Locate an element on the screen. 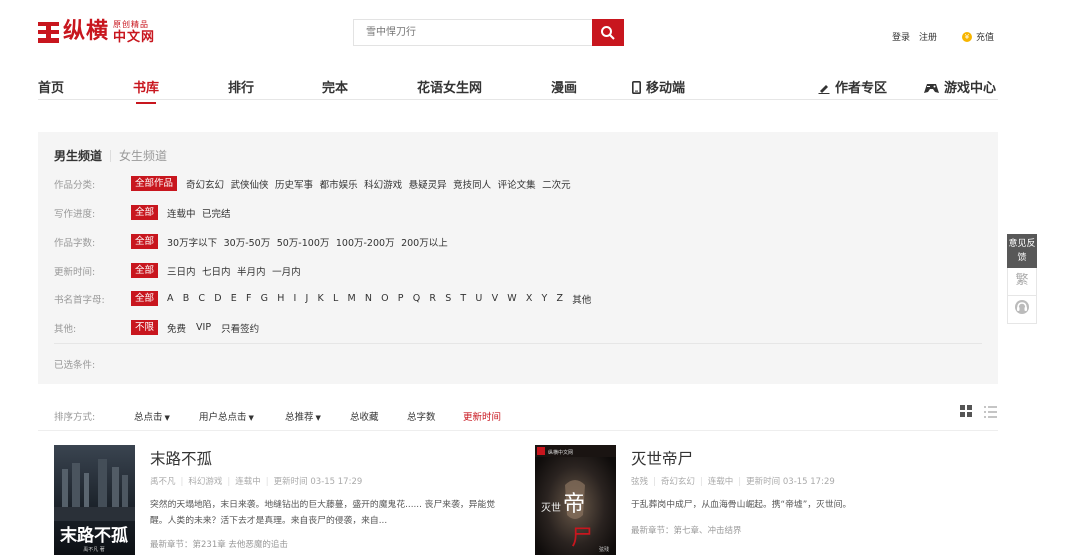 Image resolution: width=1080 pixels, height=555 pixels. letter-option: K is located at coordinates (321, 298).